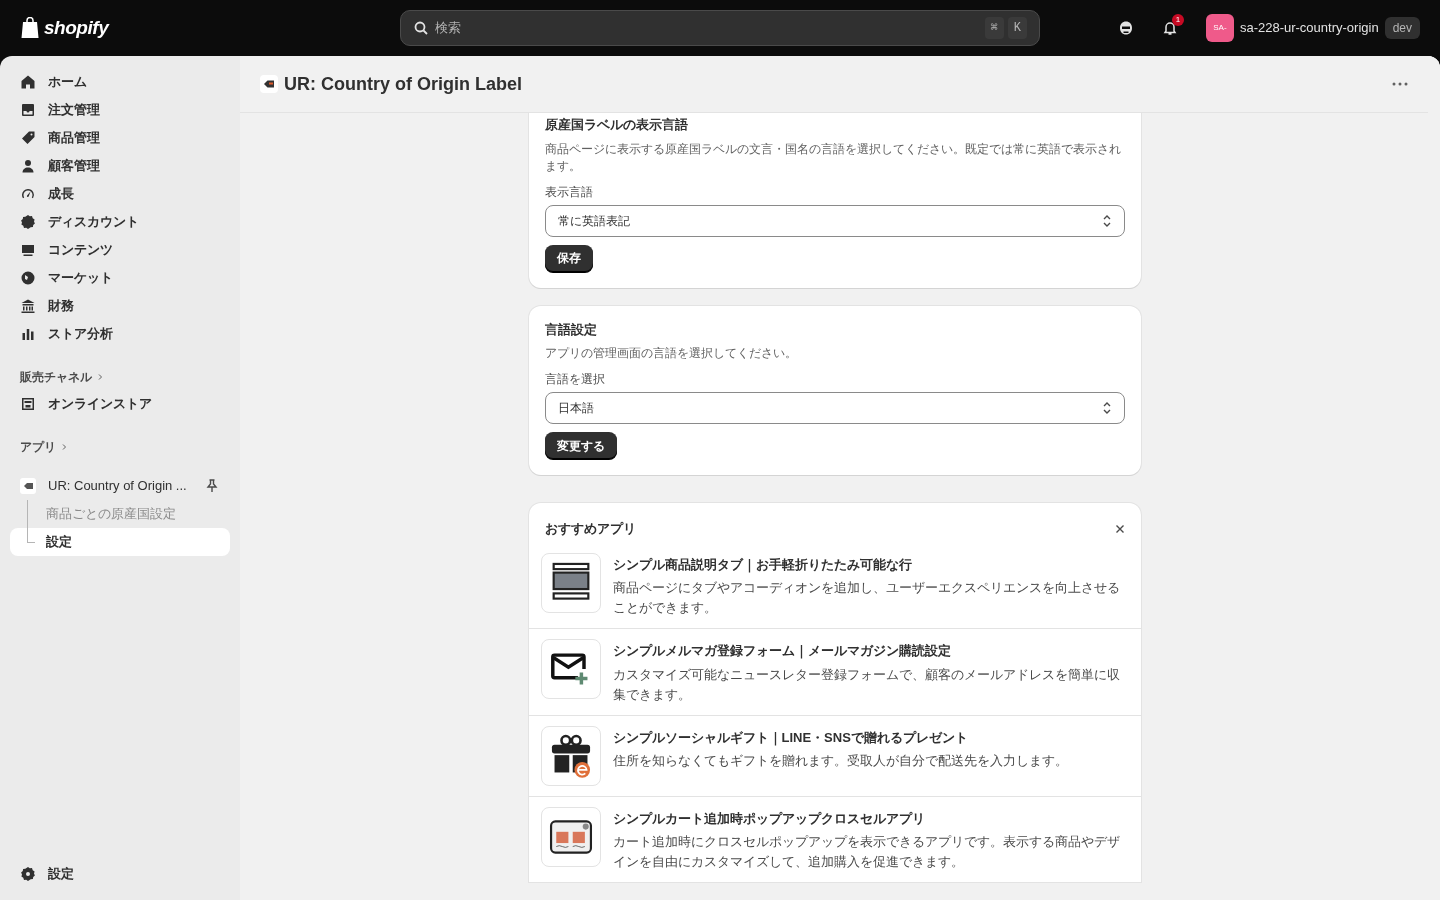  Describe the element at coordinates (762, 564) in the screenshot. I see `app-name: シンプル商品説明タブ｜お手軽折りたたみ可能な行` at that location.